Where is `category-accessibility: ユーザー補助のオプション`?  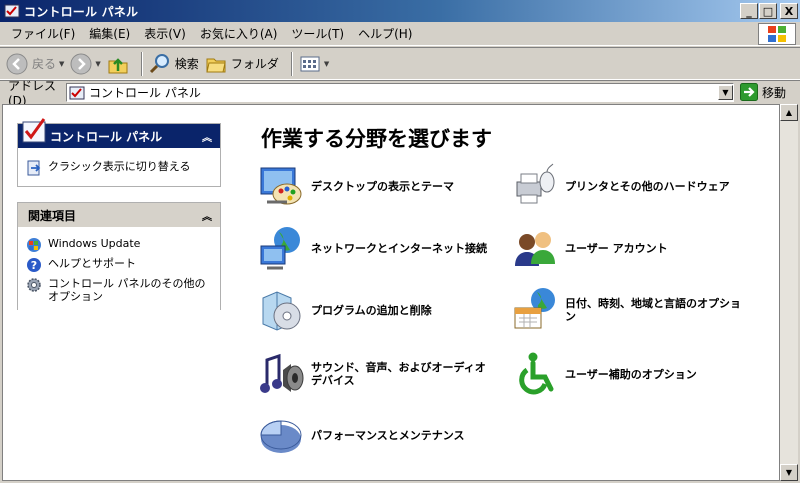
category-accessibility: ユーザー補助のオプション is located at coordinates (631, 374).